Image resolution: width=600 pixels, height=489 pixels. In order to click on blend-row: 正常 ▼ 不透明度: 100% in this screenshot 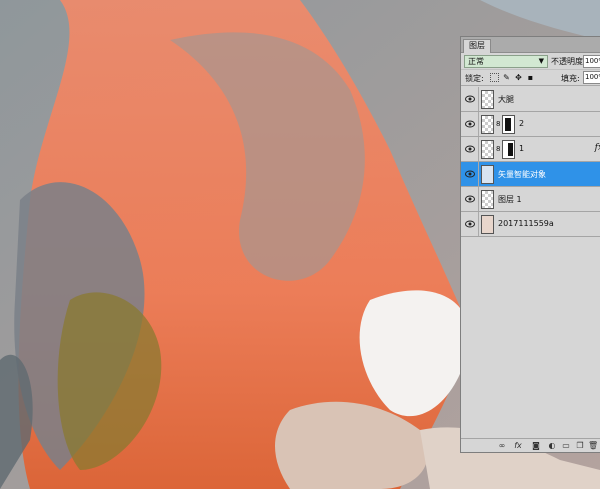, I will do `click(530, 61)`.